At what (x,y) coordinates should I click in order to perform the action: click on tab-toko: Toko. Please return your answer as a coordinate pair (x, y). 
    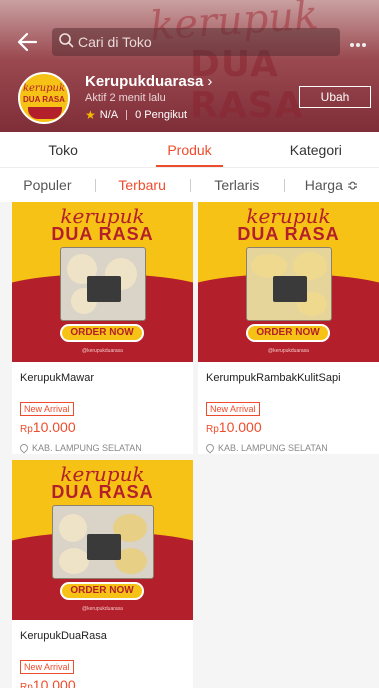
    Looking at the image, I should click on (63, 149).